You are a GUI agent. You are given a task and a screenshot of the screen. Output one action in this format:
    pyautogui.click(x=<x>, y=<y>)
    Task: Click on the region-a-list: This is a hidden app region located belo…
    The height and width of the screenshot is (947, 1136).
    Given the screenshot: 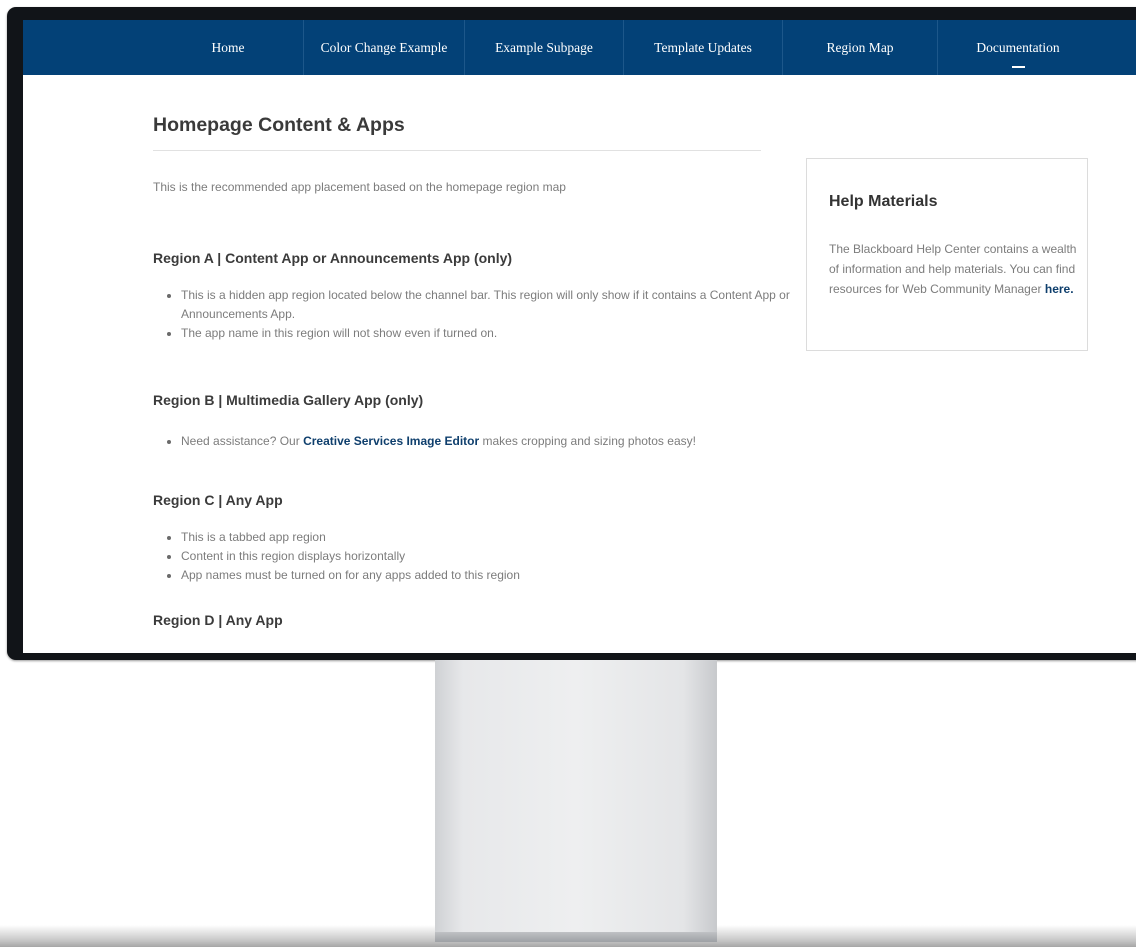 What is the action you would take?
    pyautogui.click(x=477, y=314)
    